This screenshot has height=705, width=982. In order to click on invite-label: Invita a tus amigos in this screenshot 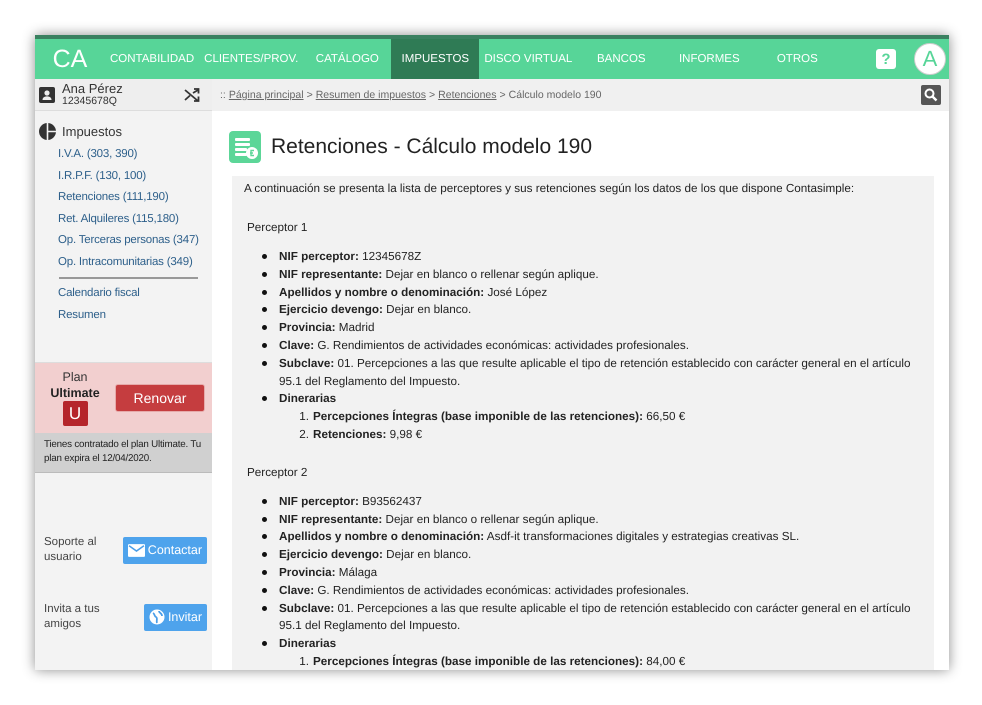, I will do `click(72, 617)`.